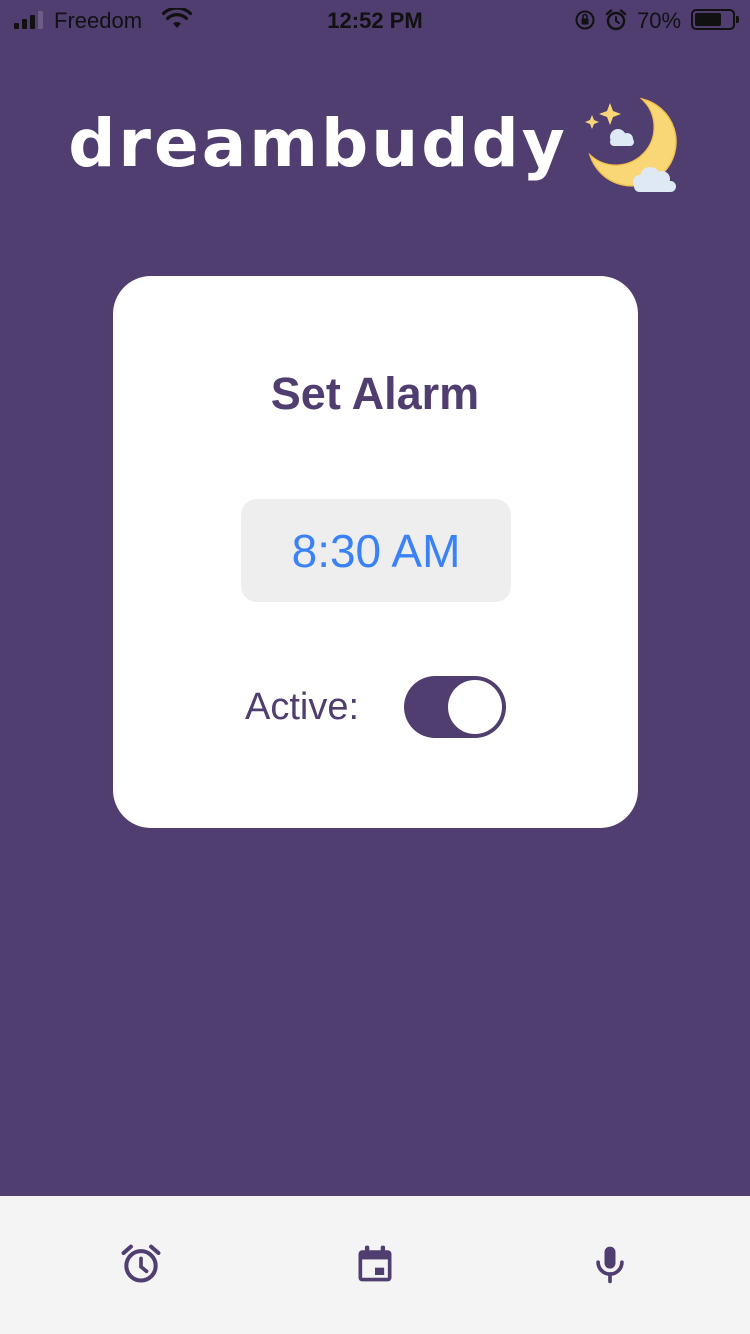 Image resolution: width=750 pixels, height=1334 pixels. I want to click on nav-mic-button, so click(610, 1264).